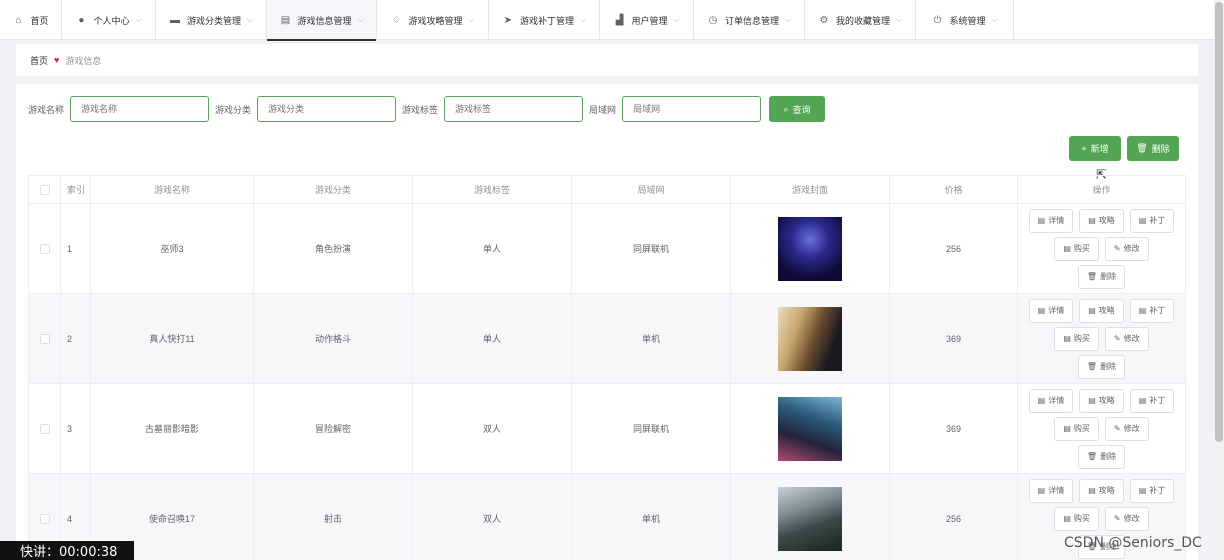 The width and height of the screenshot is (1224, 560). What do you see at coordinates (1160, 149) in the screenshot?
I see `batch-delete-button-label: 删除` at bounding box center [1160, 149].